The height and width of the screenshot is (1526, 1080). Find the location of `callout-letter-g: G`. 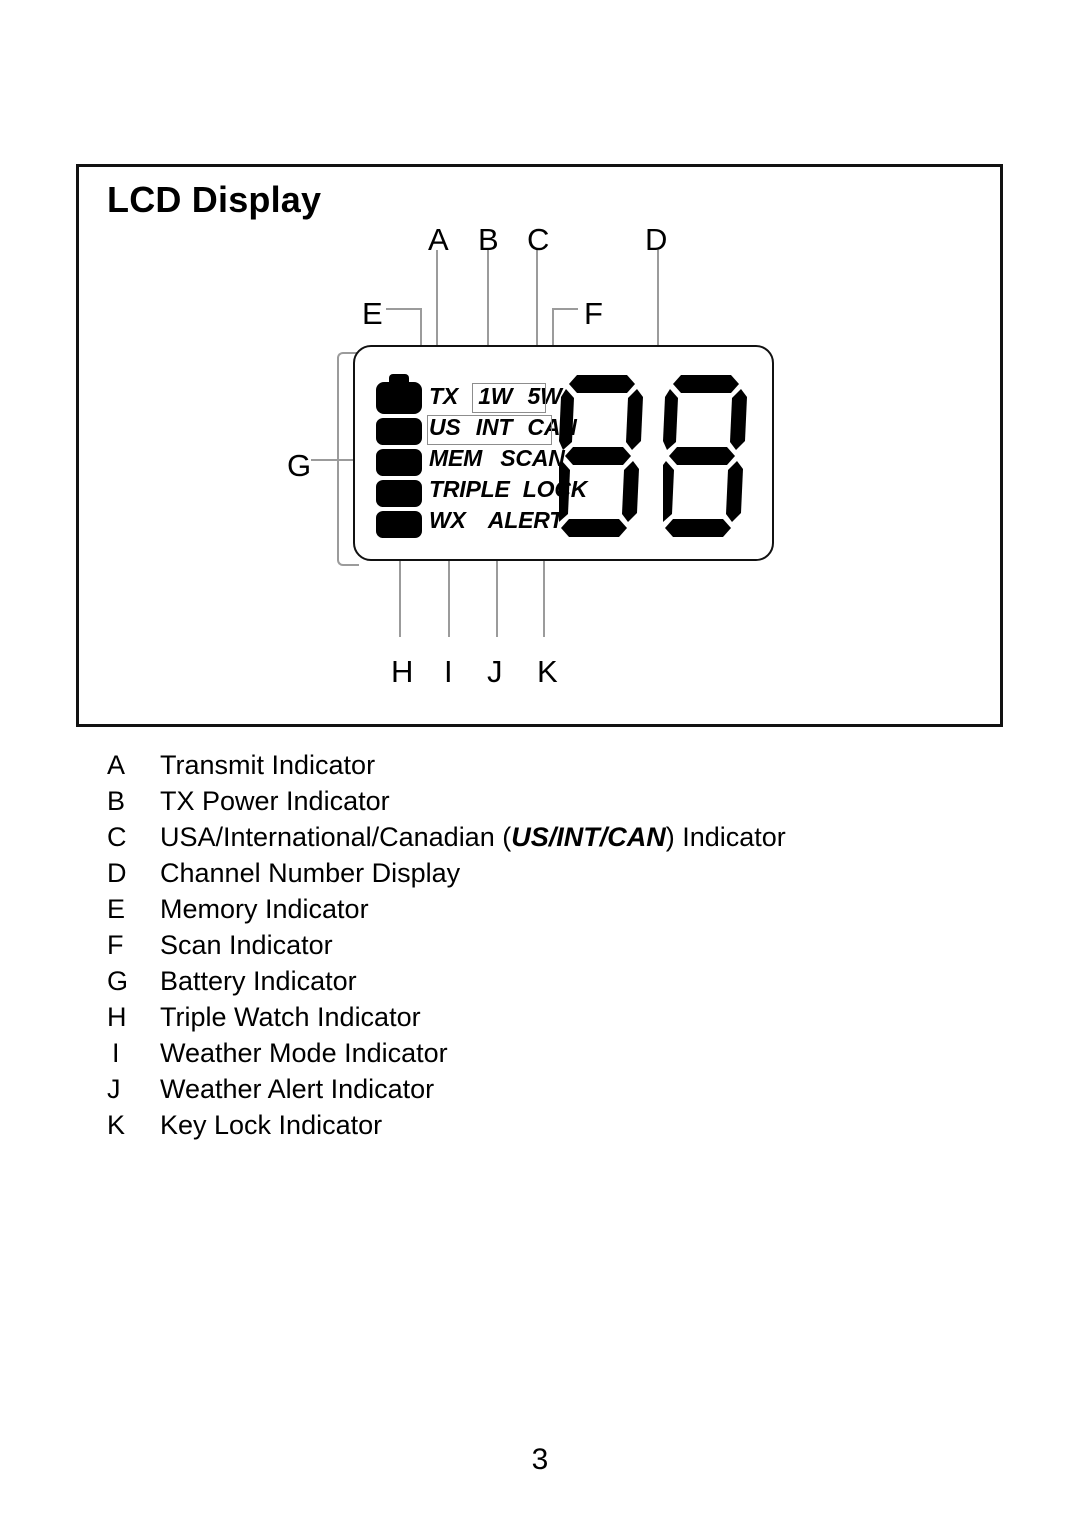

callout-letter-g: G is located at coordinates (299, 465).